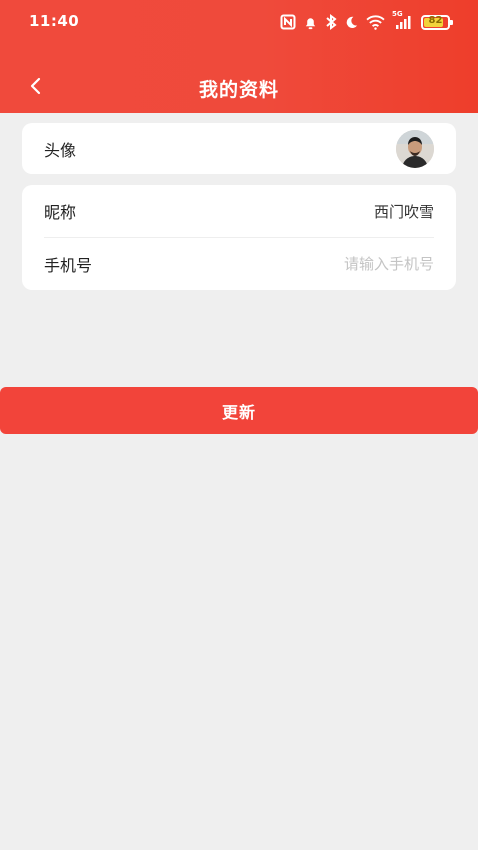 The width and height of the screenshot is (478, 850). Describe the element at coordinates (239, 410) in the screenshot. I see `update-button: 更新` at that location.